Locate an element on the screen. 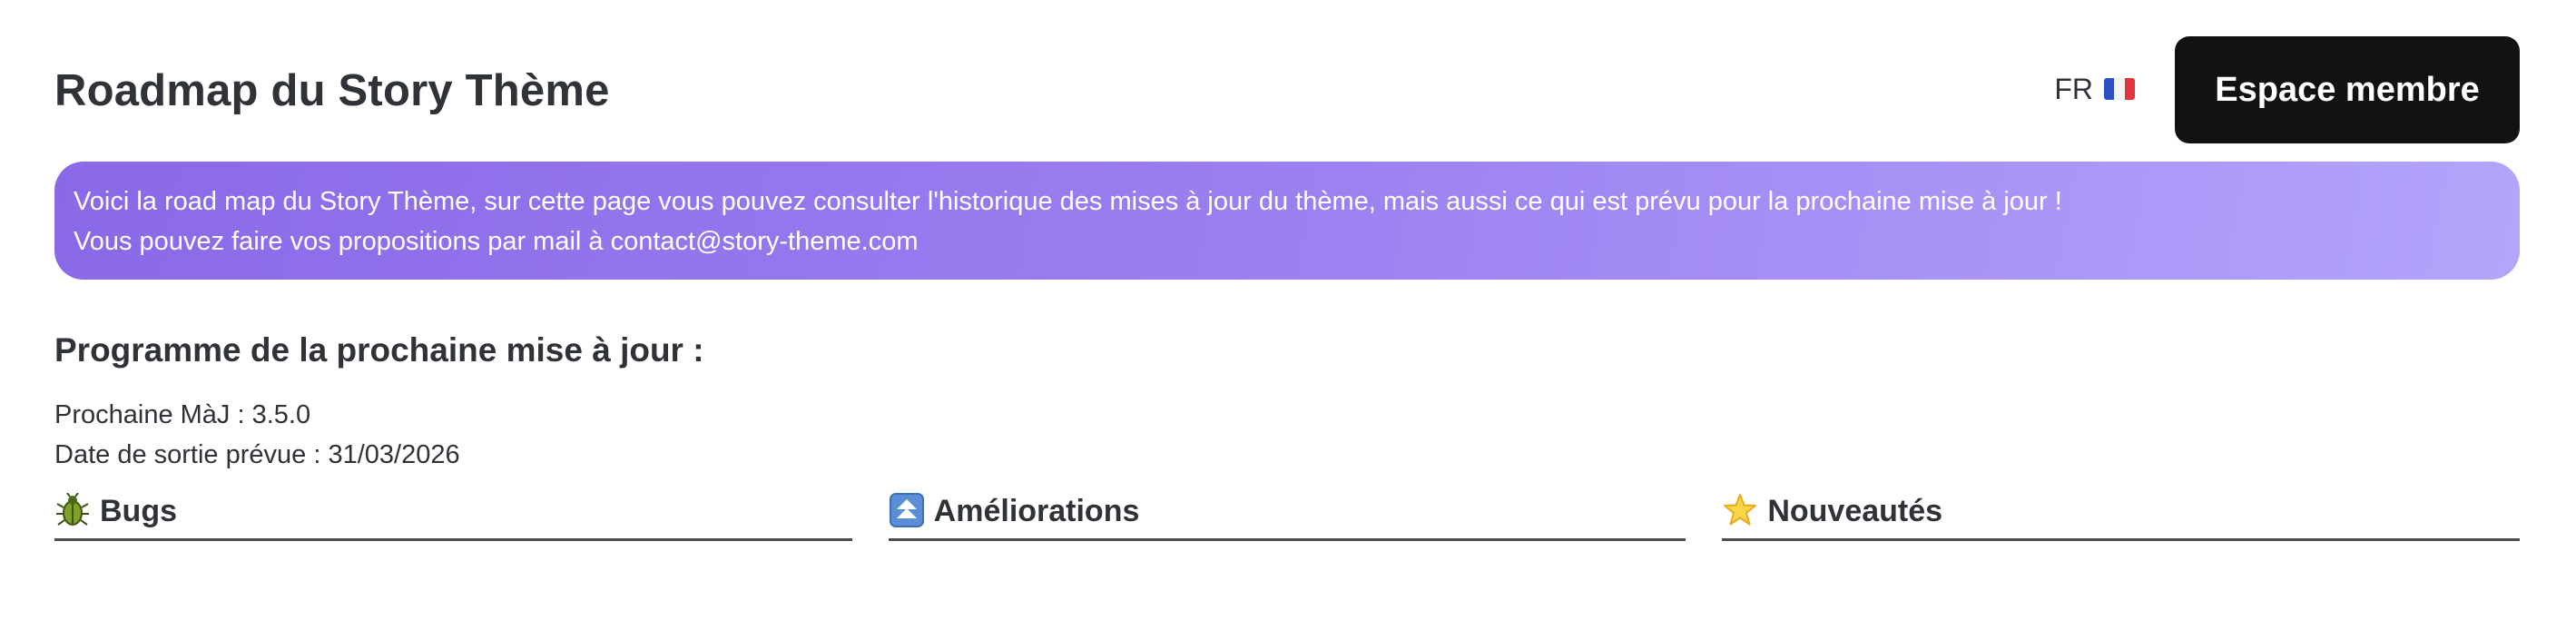 The image size is (2576, 630). language-selector: FR is located at coordinates (2094, 89).